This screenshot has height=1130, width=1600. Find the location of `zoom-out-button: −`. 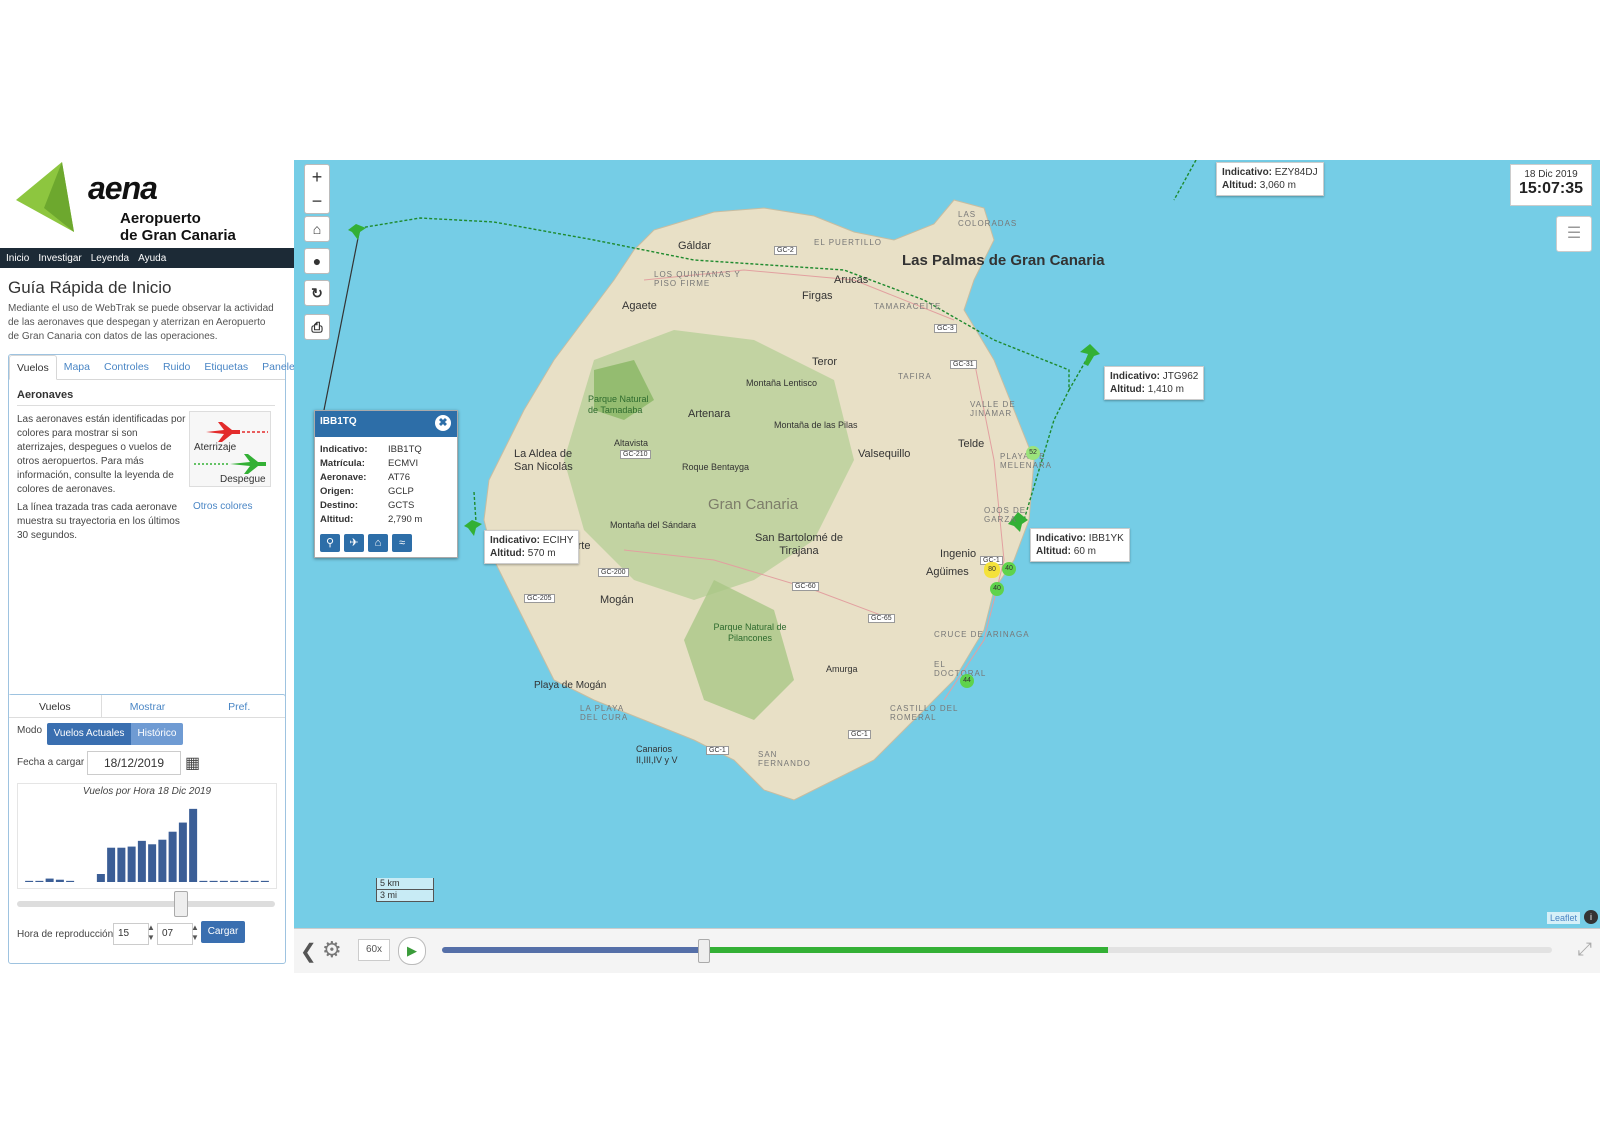

zoom-out-button: − is located at coordinates (317, 201).